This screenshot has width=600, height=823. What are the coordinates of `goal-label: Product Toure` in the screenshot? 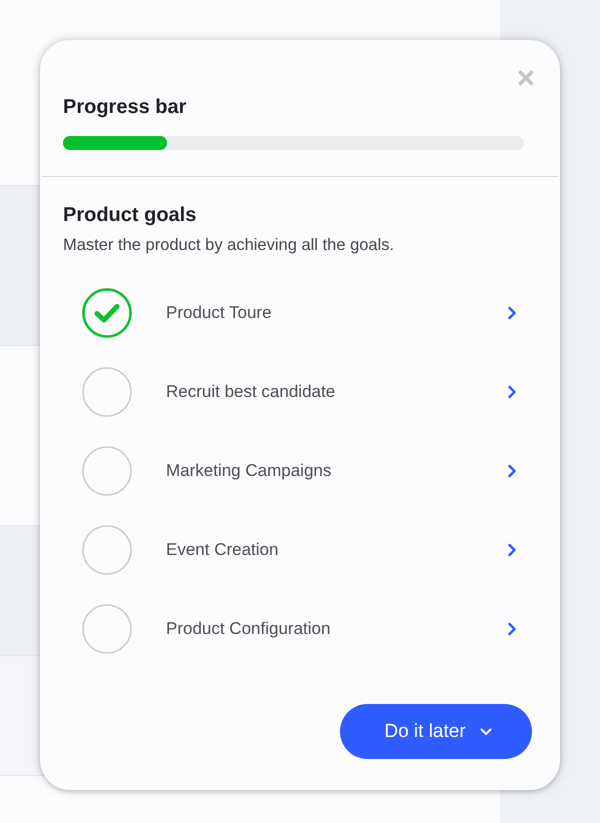 It's located at (219, 312).